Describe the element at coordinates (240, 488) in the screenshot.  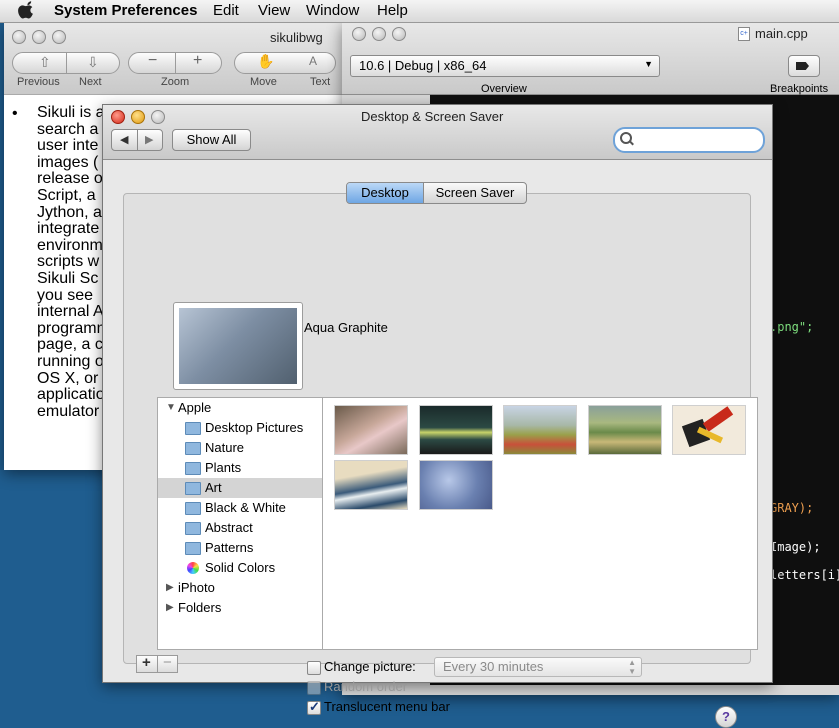
I see `source-item-art: Art` at that location.